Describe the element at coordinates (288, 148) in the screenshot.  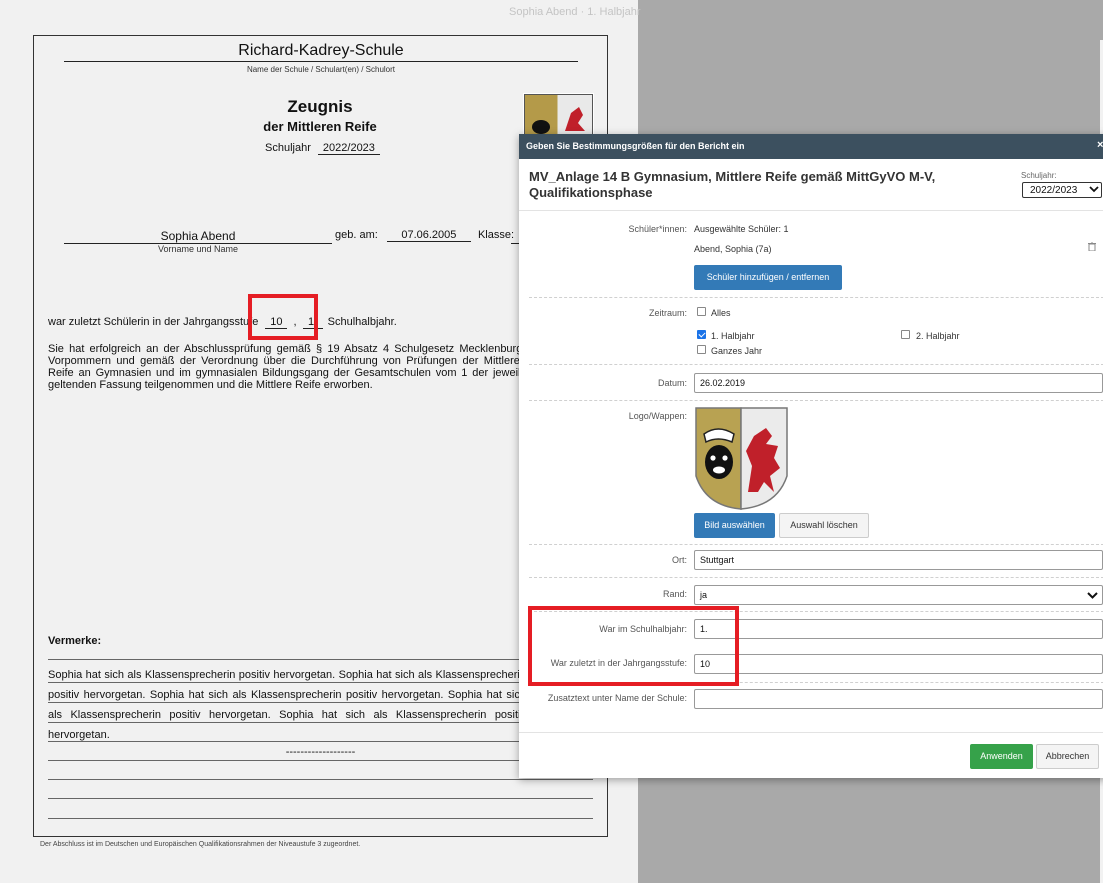
I see `schuljahr-label: Schuljahr` at that location.